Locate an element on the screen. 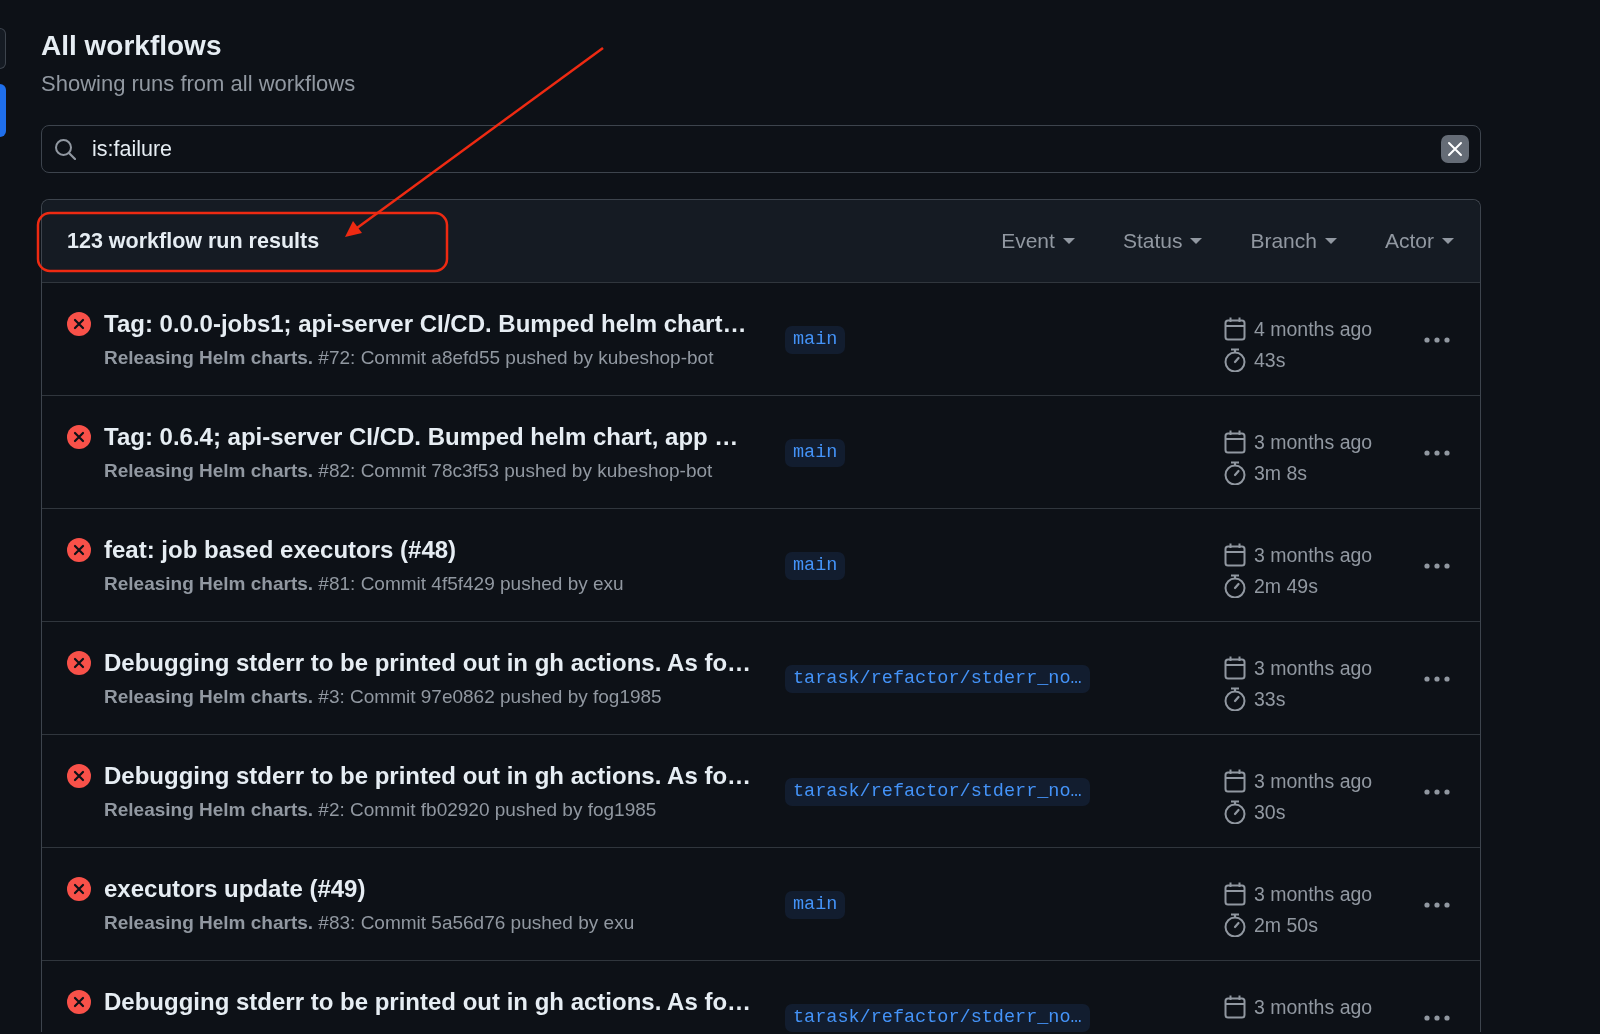  clear-button is located at coordinates (1455, 149).